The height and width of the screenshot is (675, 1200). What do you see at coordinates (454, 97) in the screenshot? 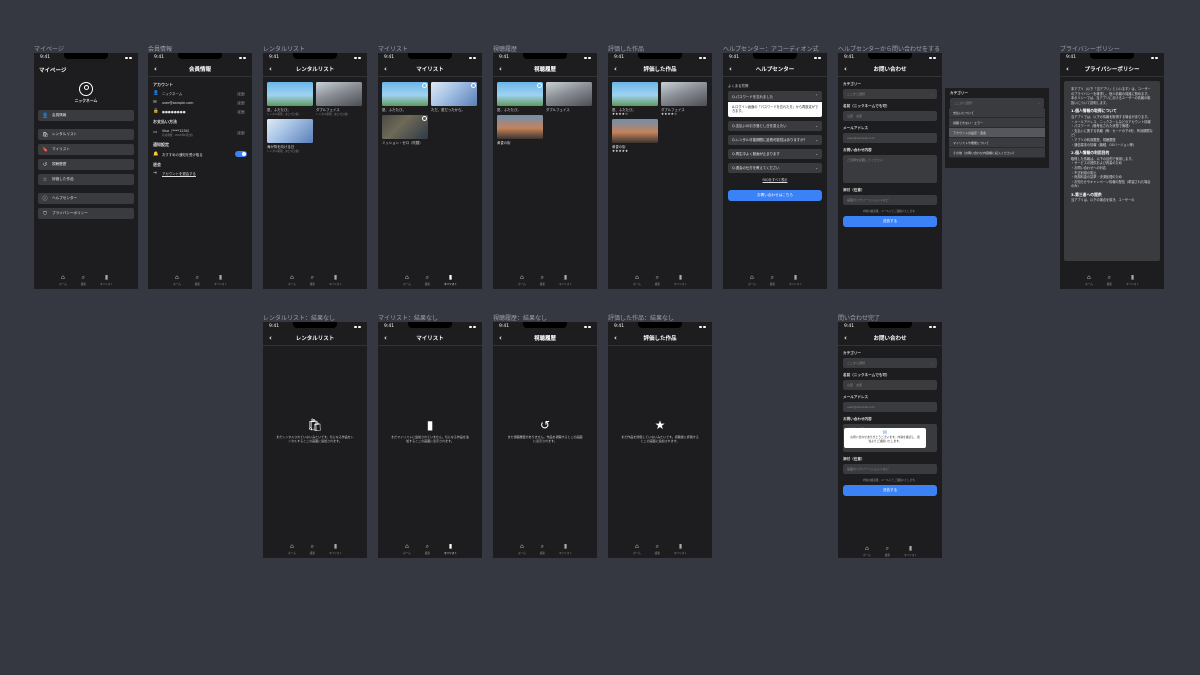
I see `mylist-card: ただ、夏だったから。` at bounding box center [454, 97].